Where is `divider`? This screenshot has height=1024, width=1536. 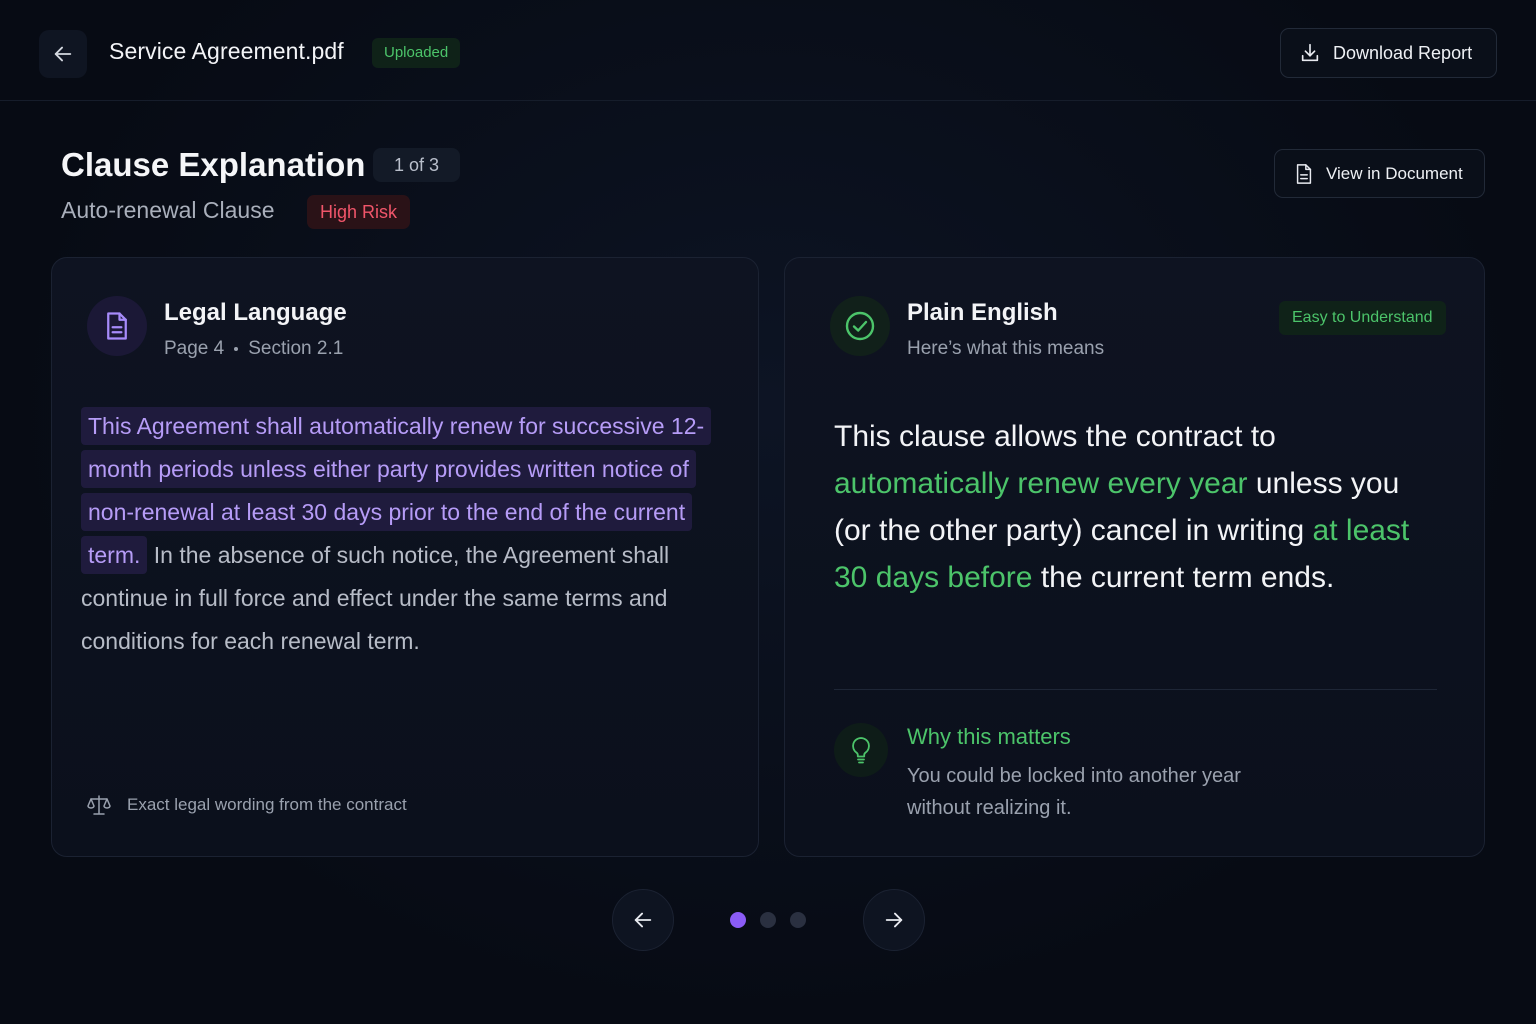
divider is located at coordinates (1135, 689).